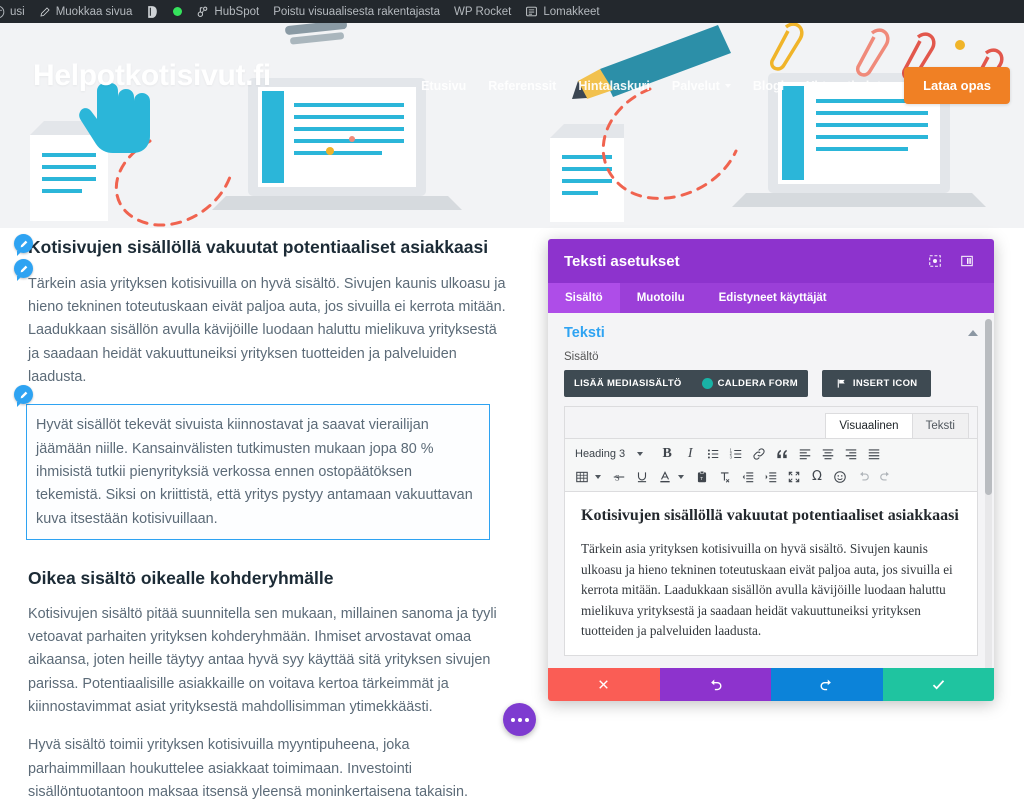 The image size is (1024, 804). Describe the element at coordinates (152, 76) in the screenshot. I see `site-logo: Helpotkotisivut.fi` at that location.